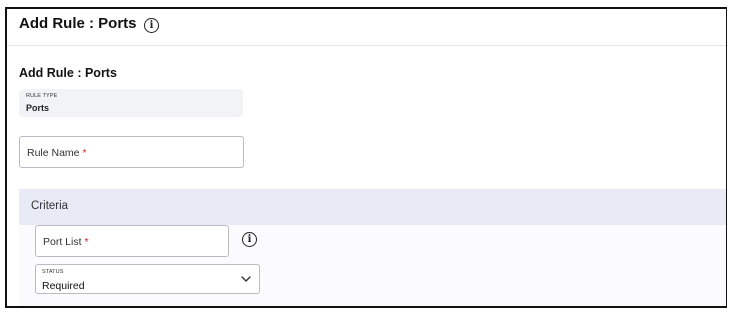  Describe the element at coordinates (131, 103) in the screenshot. I see `rule-type-field: RULE TYPE Ports` at that location.